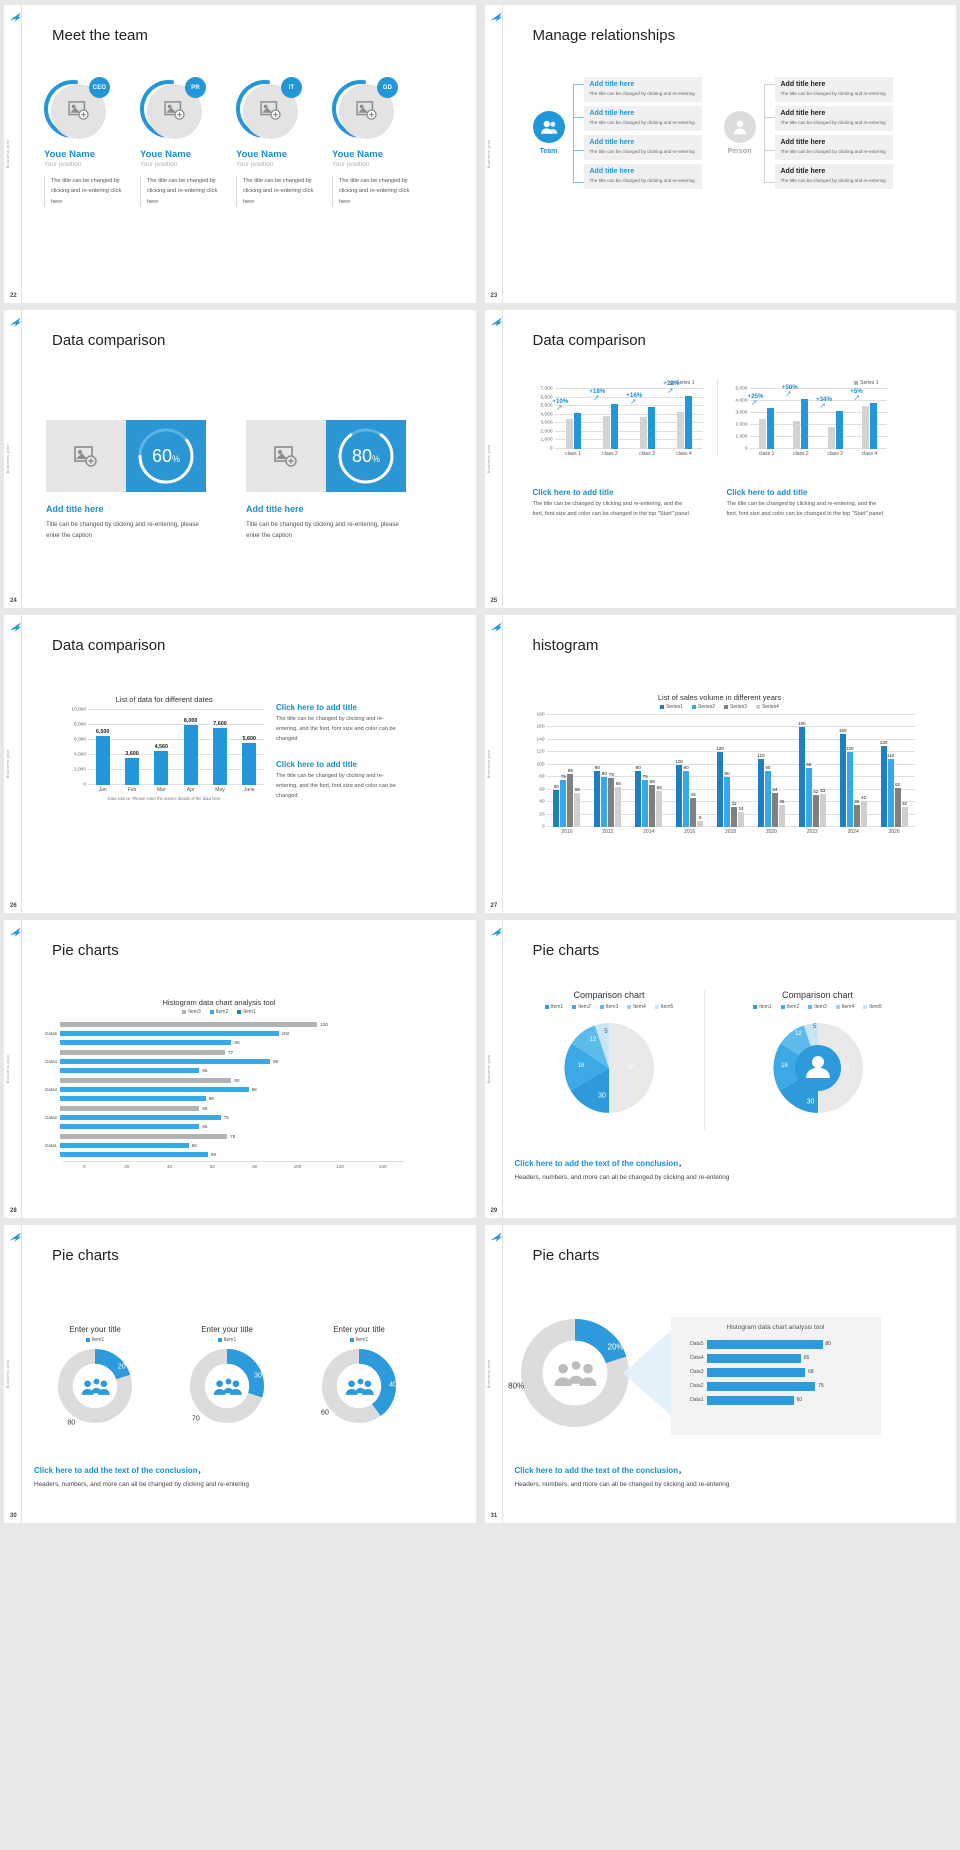 This screenshot has height=1850, width=960. I want to click on bar: 24, so click(741, 816).